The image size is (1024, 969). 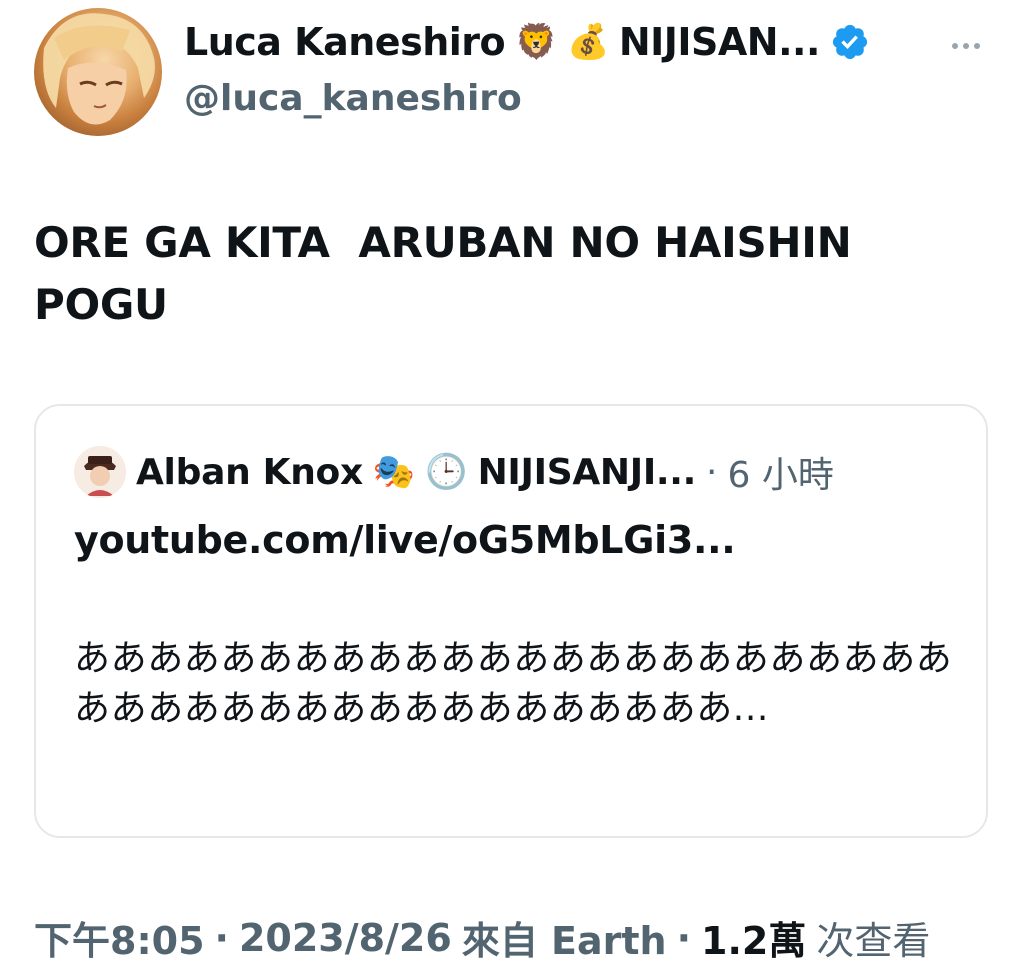 What do you see at coordinates (394, 472) in the screenshot?
I see `performing-arts-emoji-icon: 🎭` at bounding box center [394, 472].